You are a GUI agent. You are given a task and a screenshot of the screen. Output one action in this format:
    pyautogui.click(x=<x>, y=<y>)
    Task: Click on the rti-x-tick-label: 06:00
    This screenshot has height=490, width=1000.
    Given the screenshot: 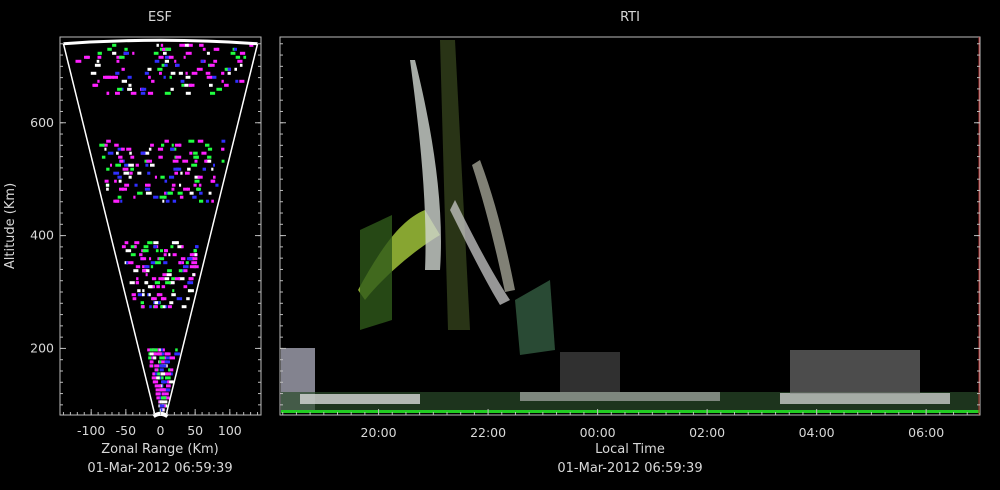 What is the action you would take?
    pyautogui.click(x=926, y=432)
    